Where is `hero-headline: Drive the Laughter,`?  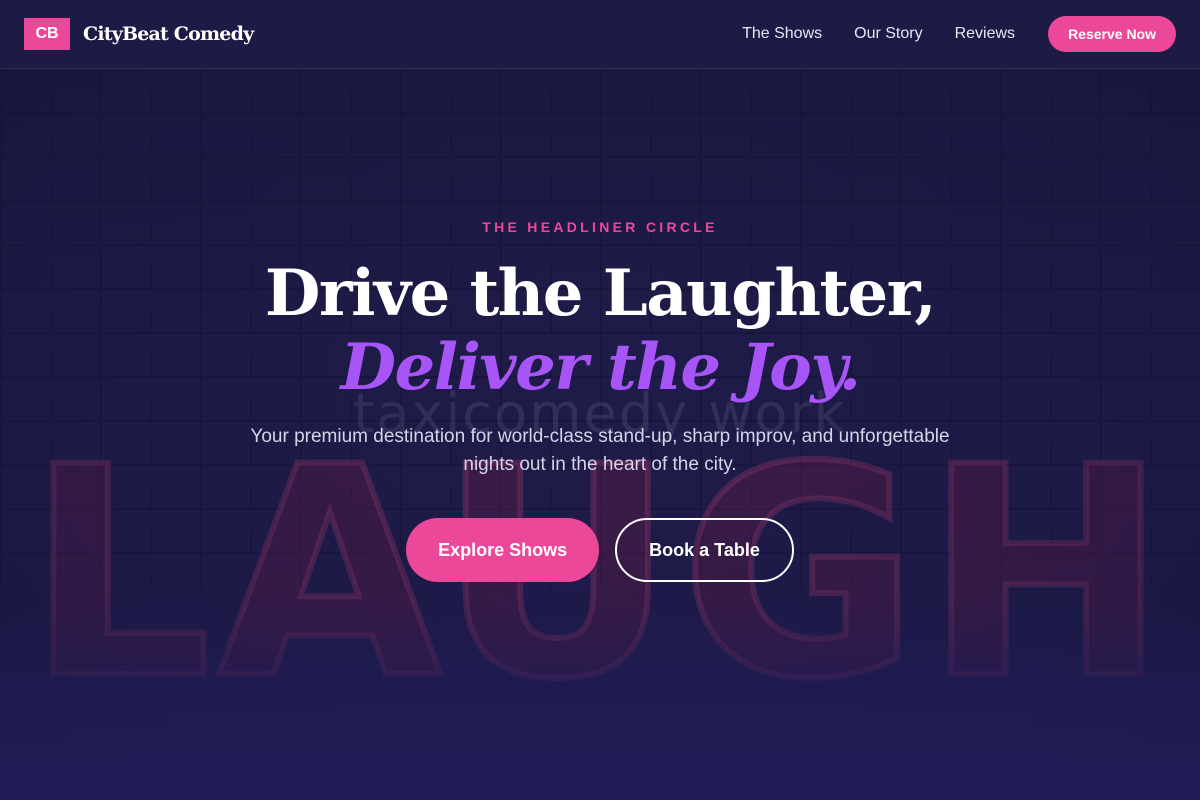 hero-headline: Drive the Laughter, is located at coordinates (600, 293).